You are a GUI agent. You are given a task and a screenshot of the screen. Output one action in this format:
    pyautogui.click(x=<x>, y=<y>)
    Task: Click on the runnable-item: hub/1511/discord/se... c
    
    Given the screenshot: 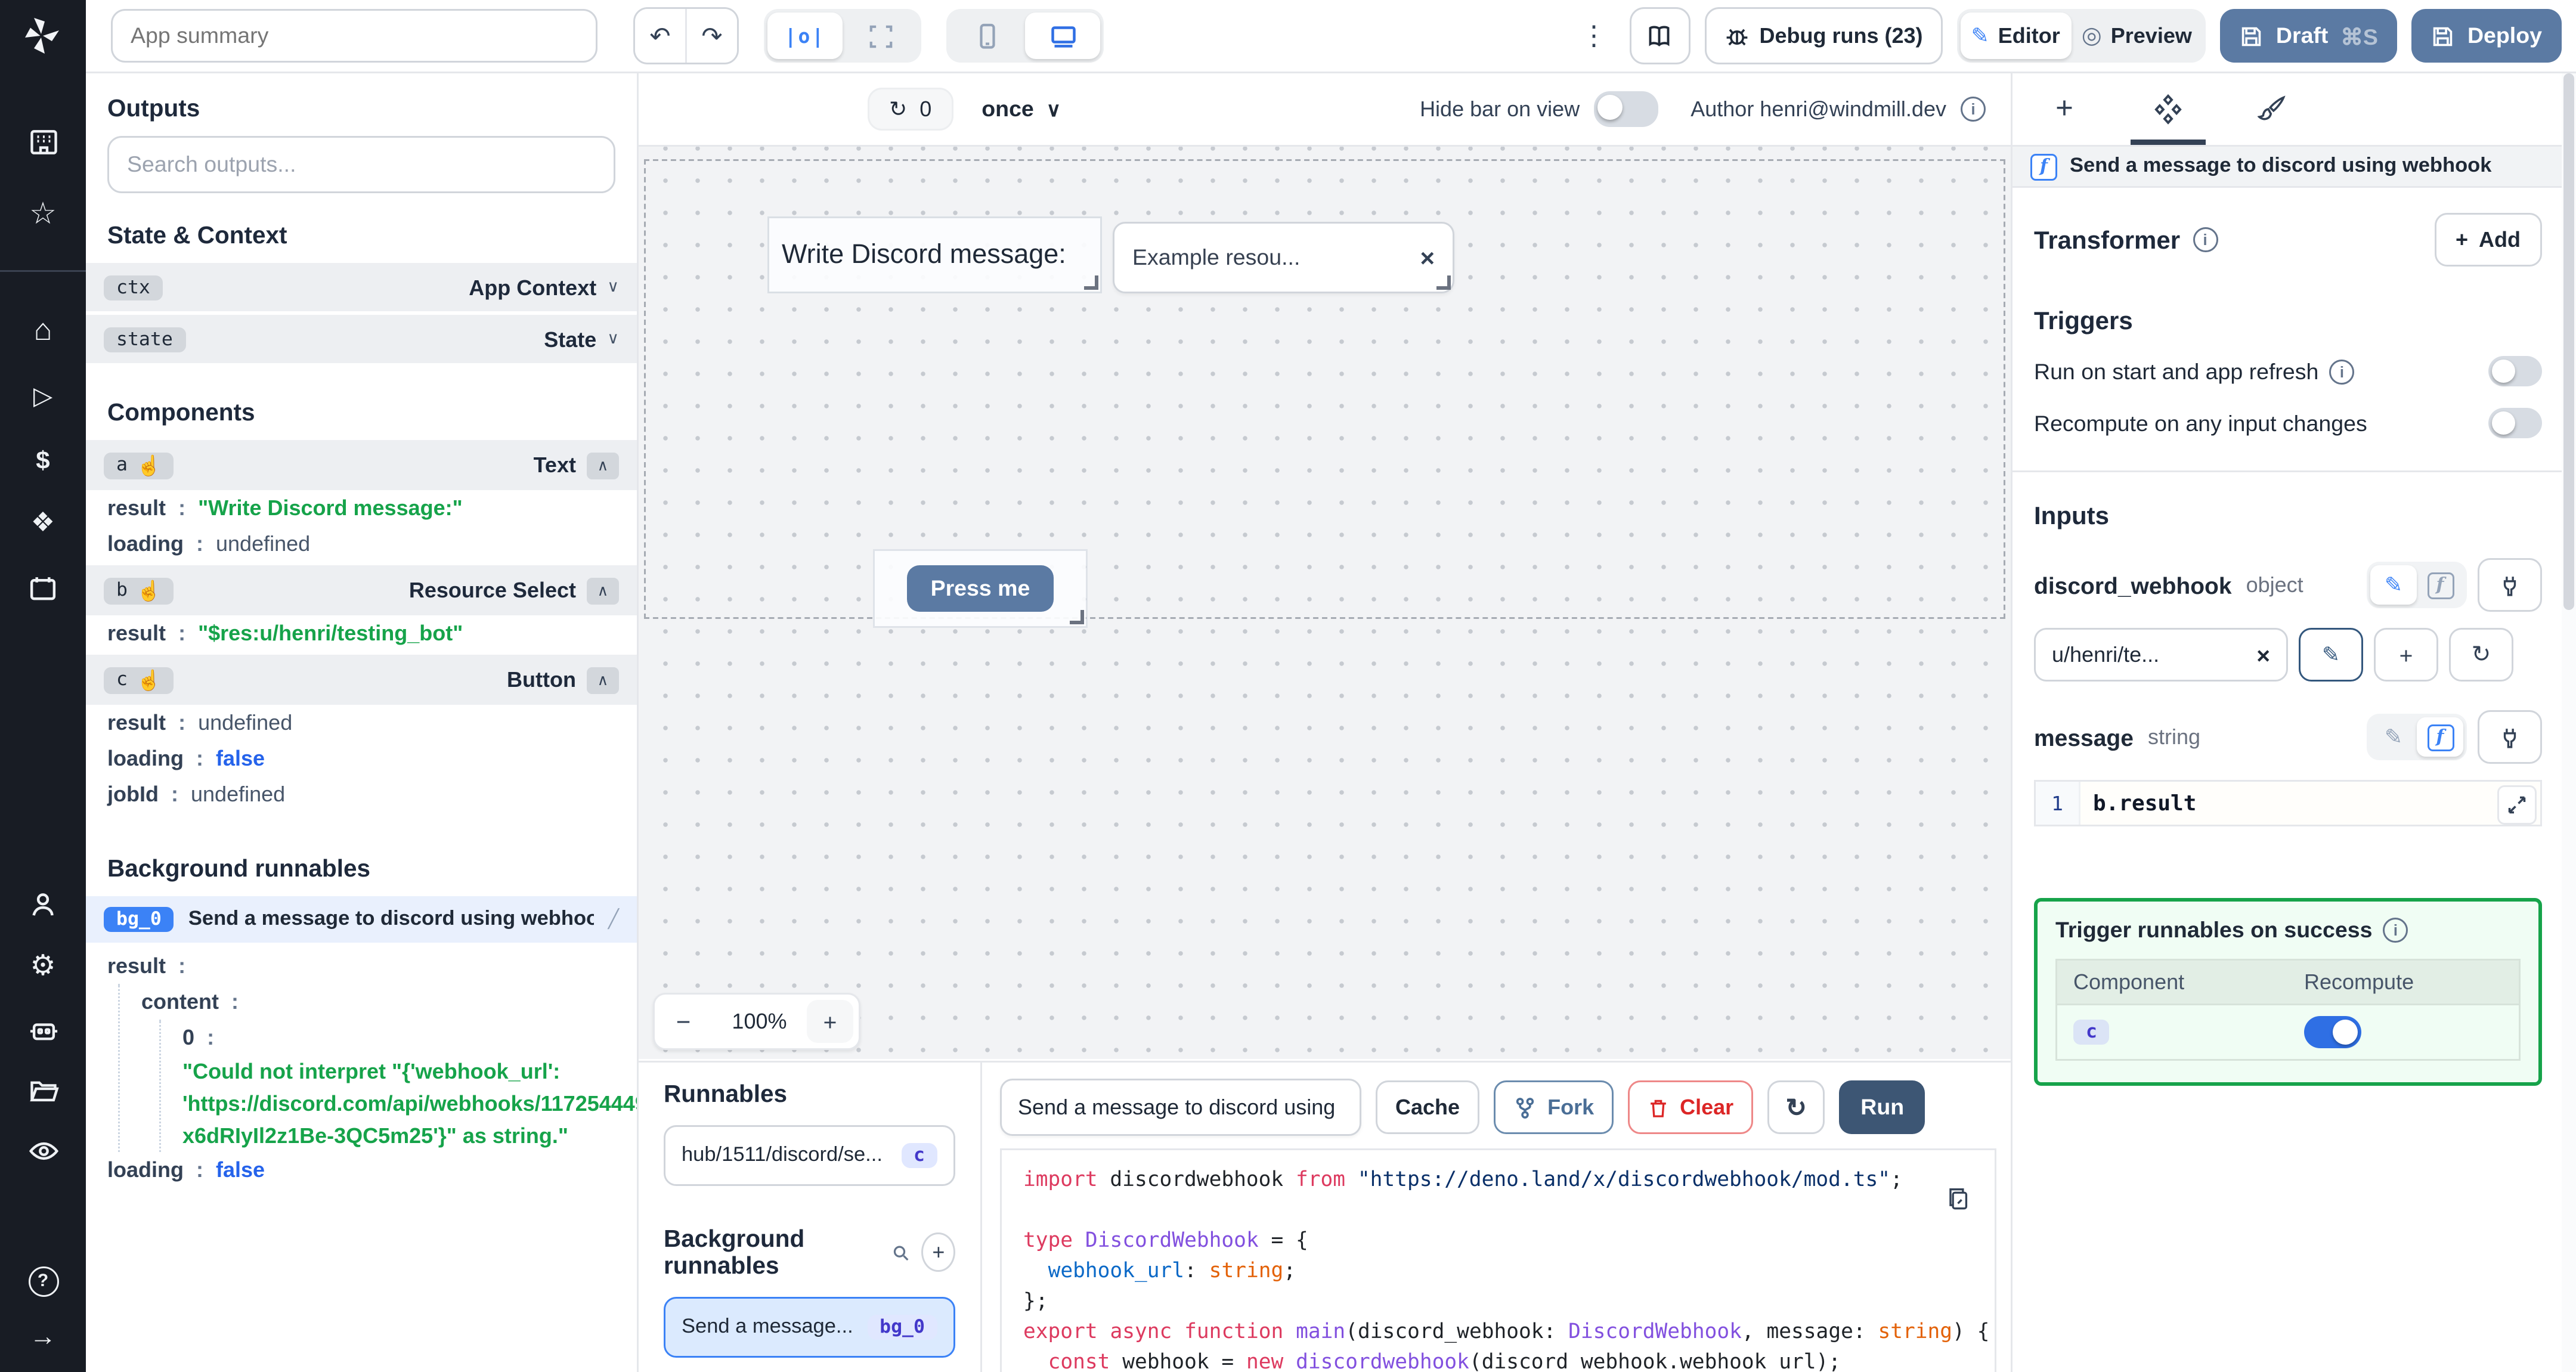 What is the action you would take?
    pyautogui.click(x=810, y=1155)
    